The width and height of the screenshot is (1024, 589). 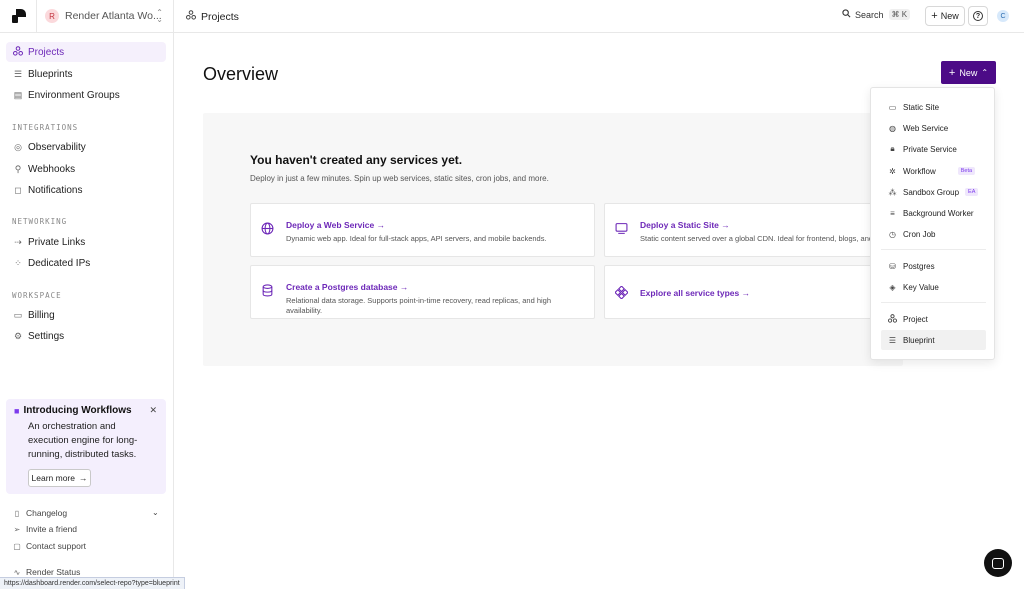 I want to click on workspace-switcher: R Render Atlanta Wo... ⌃ ⌄, so click(x=105, y=16).